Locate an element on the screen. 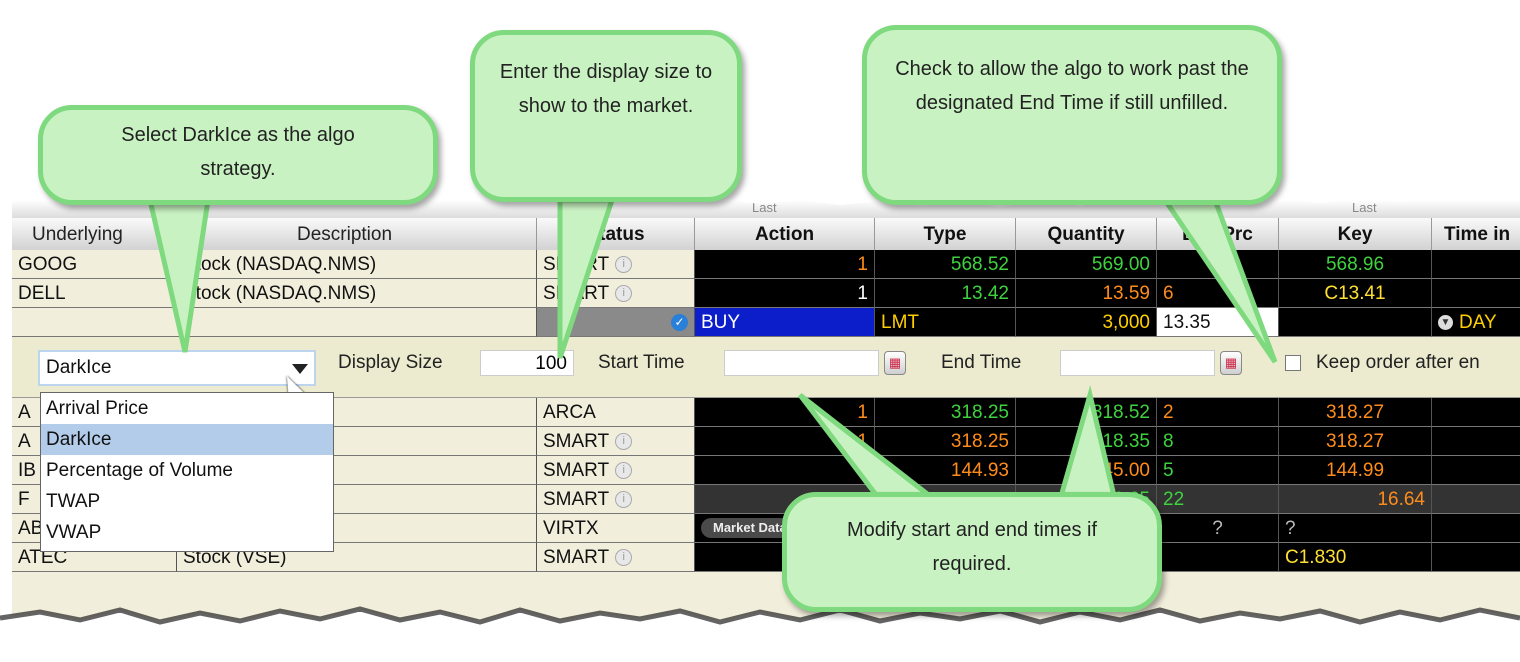  callout-tail-display is located at coordinates (586, 278).